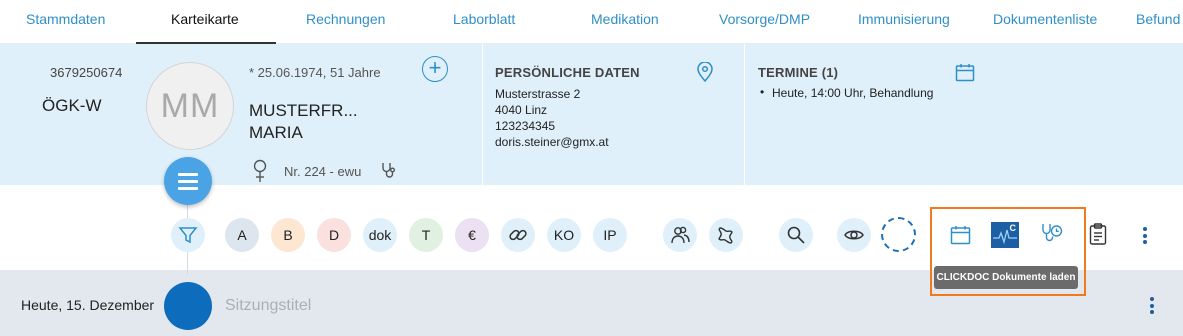 The height and width of the screenshot is (336, 1183). What do you see at coordinates (188, 174) in the screenshot?
I see `hamburger-icon` at bounding box center [188, 174].